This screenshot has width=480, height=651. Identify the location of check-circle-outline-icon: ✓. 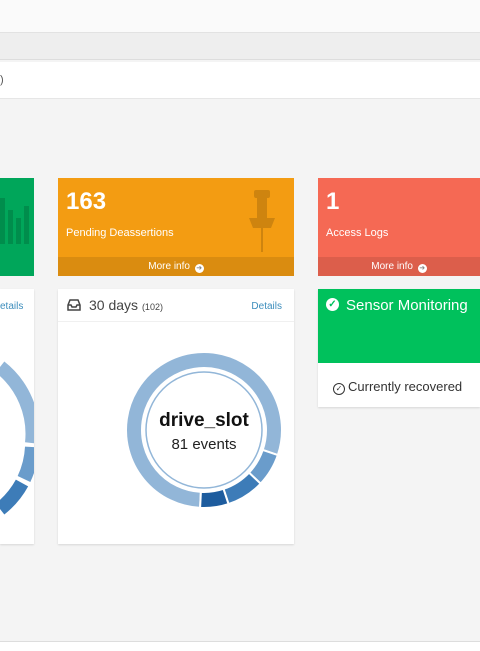
(339, 389).